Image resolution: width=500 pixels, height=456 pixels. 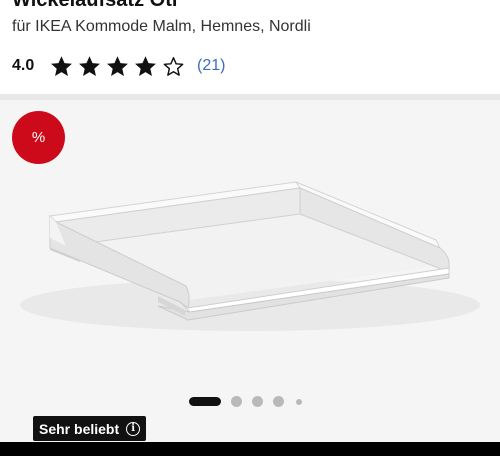 What do you see at coordinates (95, 5) in the screenshot?
I see `product-title: Wickelaufsatz Oti` at bounding box center [95, 5].